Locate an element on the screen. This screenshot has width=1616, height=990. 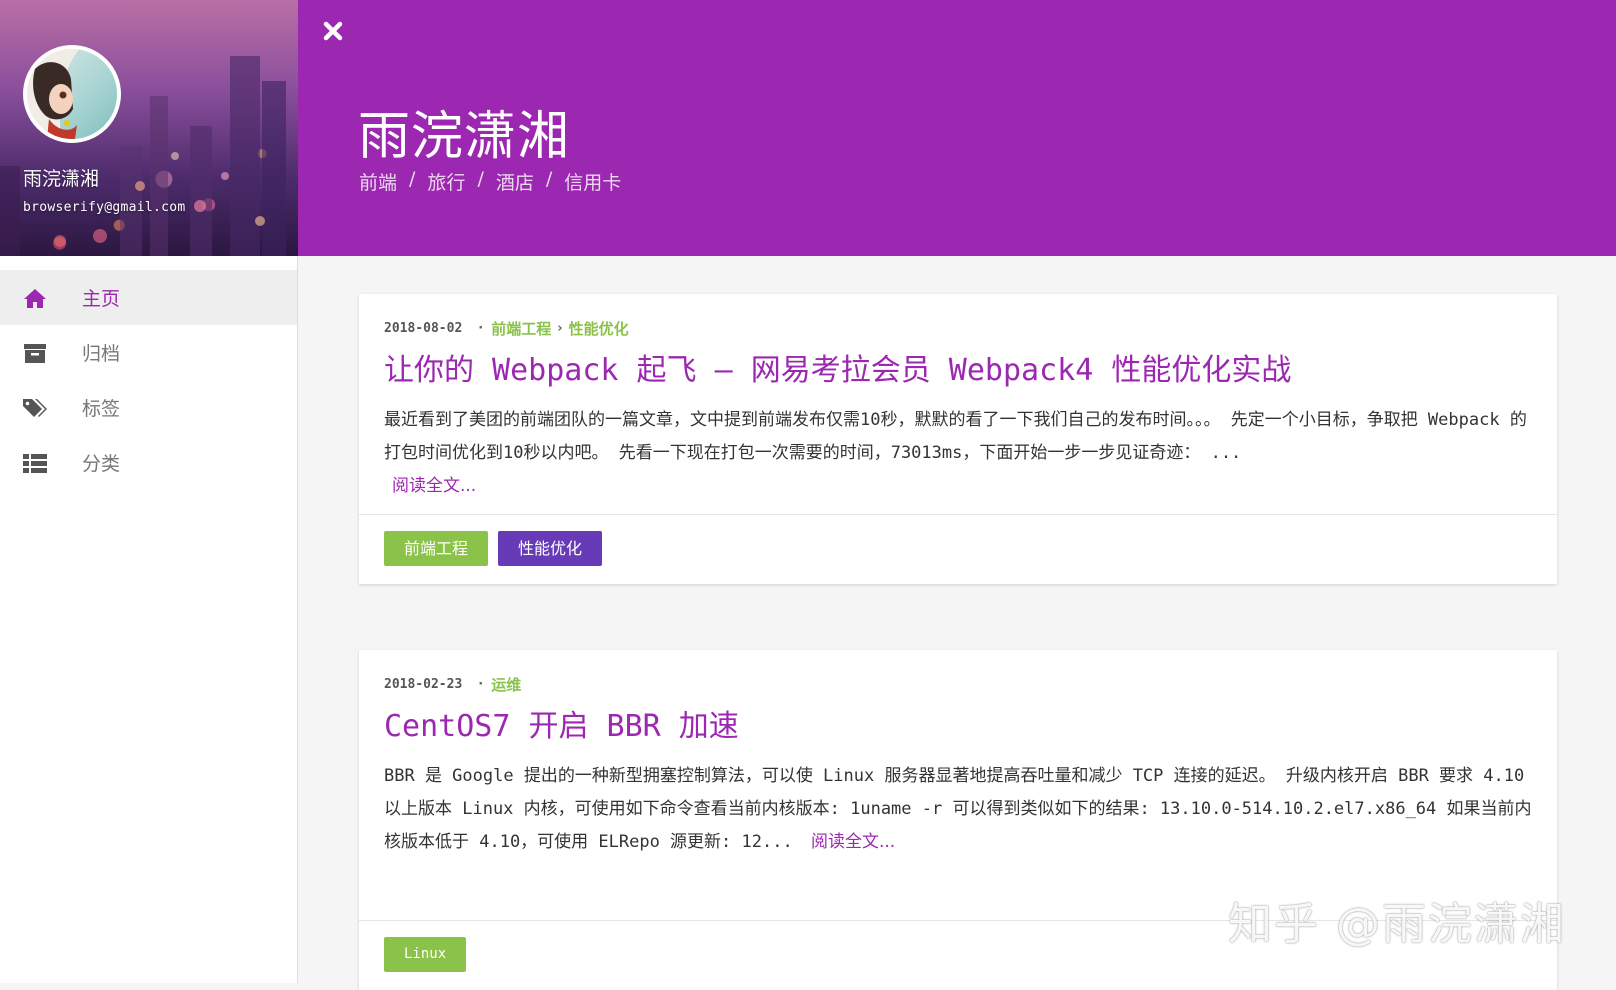
post-category-link: 性能优化 is located at coordinates (599, 328).